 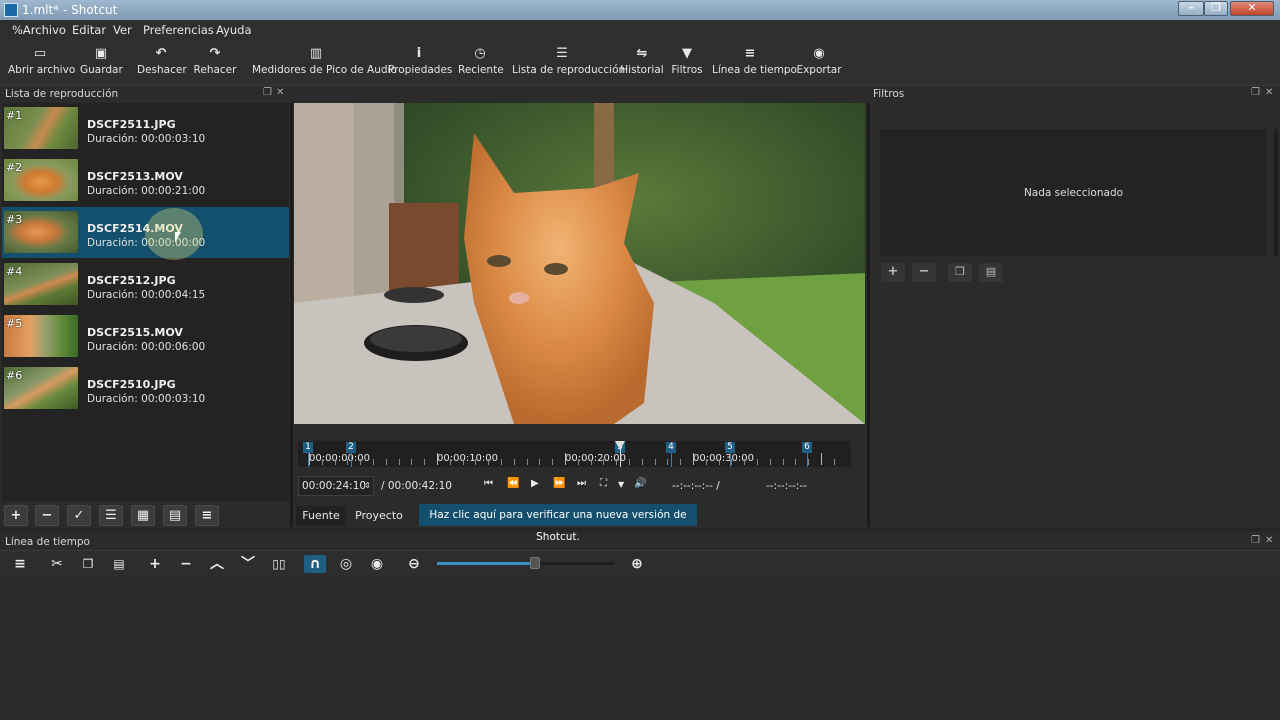 What do you see at coordinates (642, 64) in the screenshot?
I see `history-button: ⇋ Historial` at bounding box center [642, 64].